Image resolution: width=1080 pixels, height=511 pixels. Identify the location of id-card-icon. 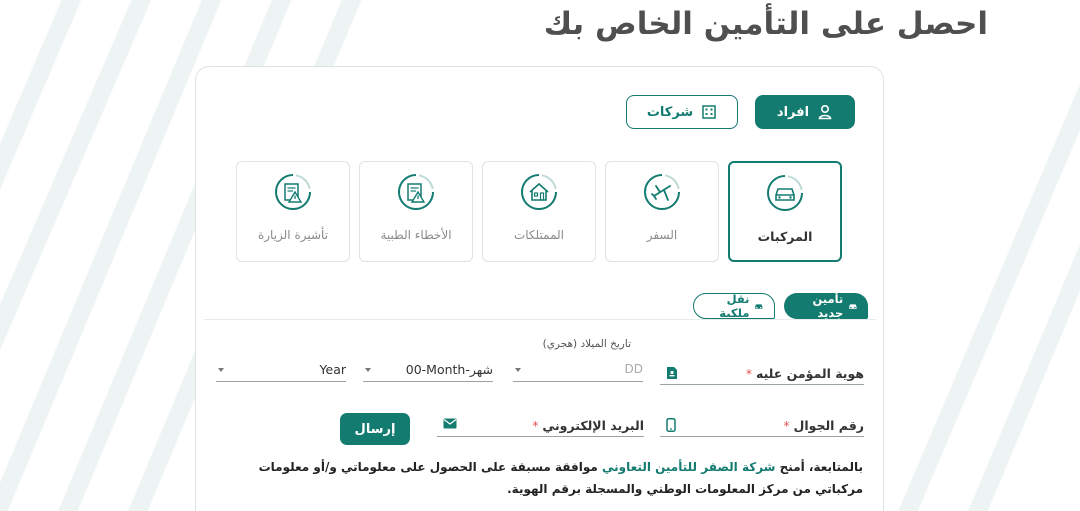
(672, 373).